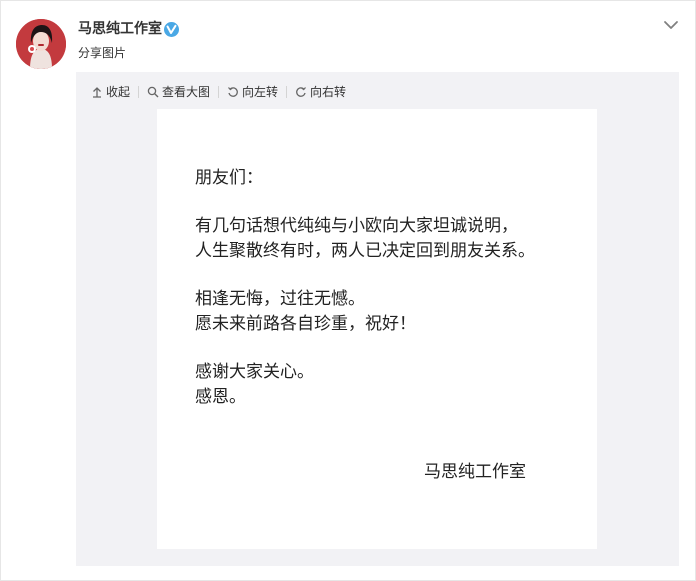 This screenshot has height=581, width=696. Describe the element at coordinates (671, 25) in the screenshot. I see `chevron-down-icon` at that location.